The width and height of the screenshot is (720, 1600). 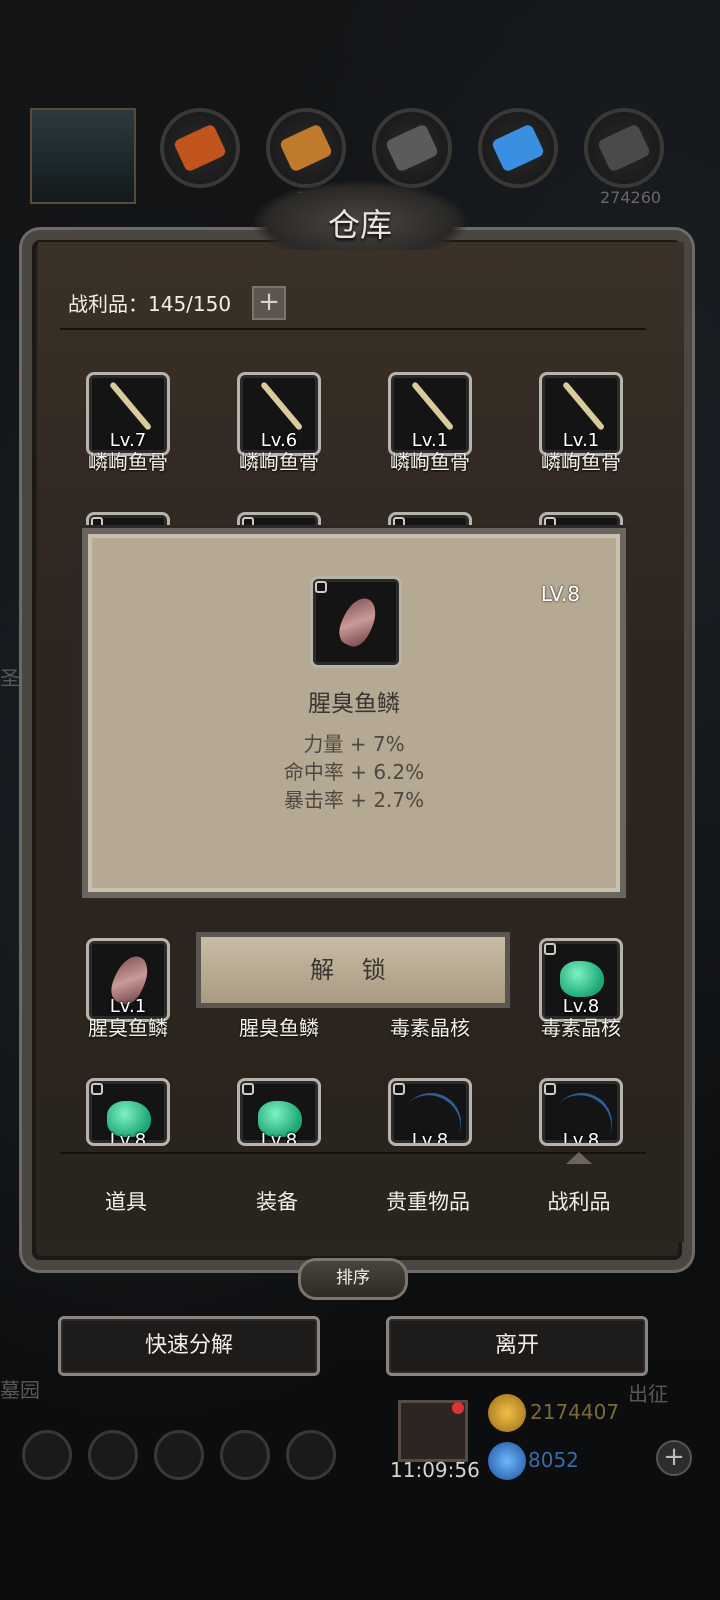 I want to click on add-currency-button: +, so click(x=674, y=1458).